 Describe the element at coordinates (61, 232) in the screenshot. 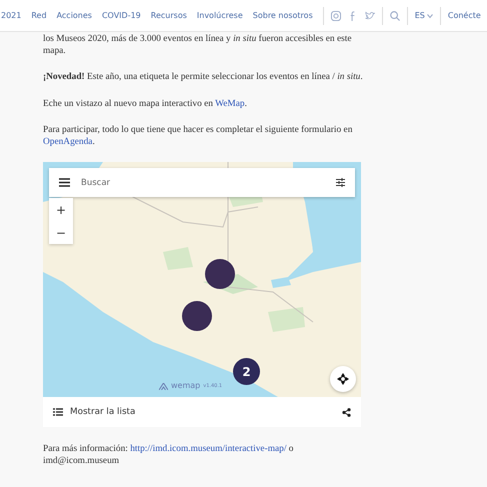

I see `zoom-out-button: −` at that location.